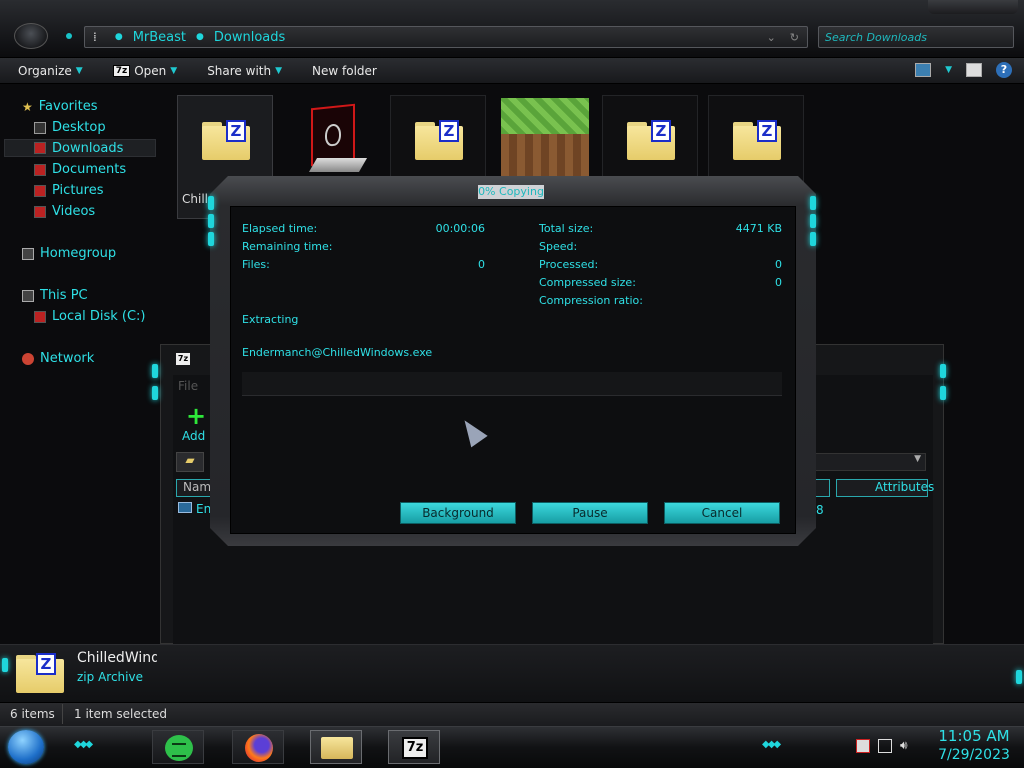  I want to click on nav-homegroup: Homegroup, so click(69, 253).